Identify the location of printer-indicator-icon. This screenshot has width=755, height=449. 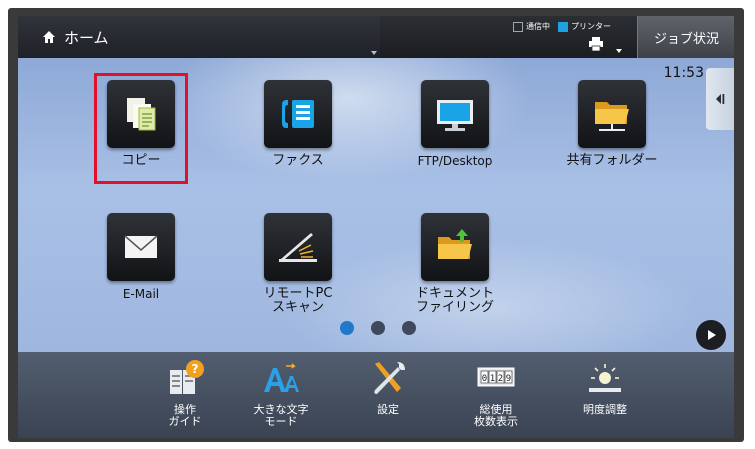
(563, 26).